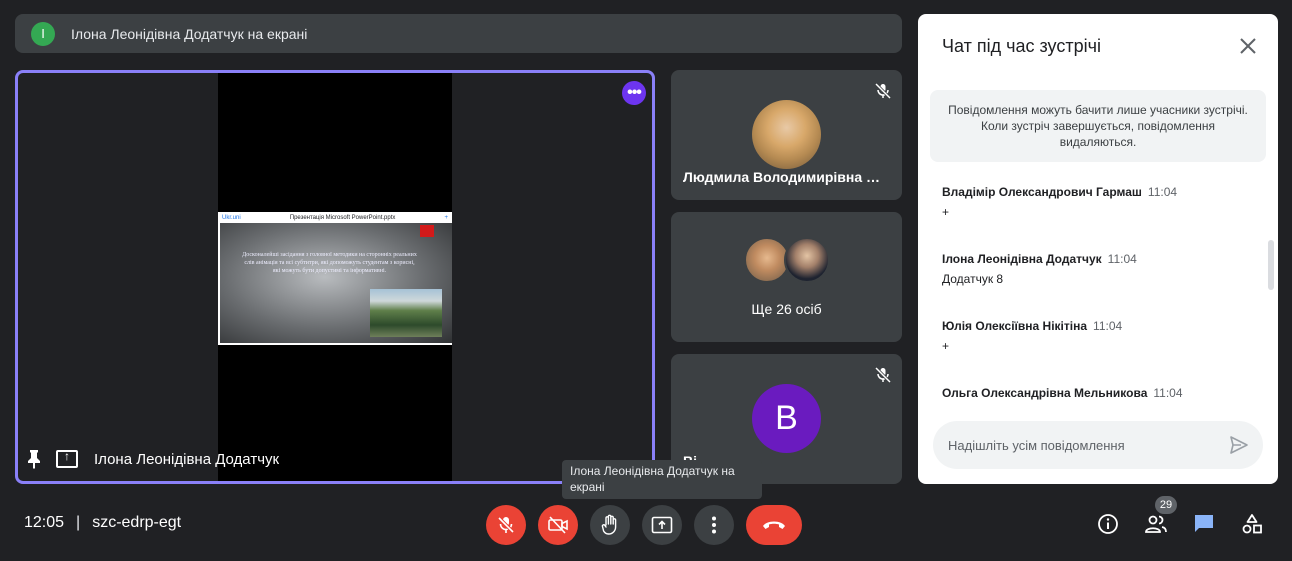 The width and height of the screenshot is (1292, 561). I want to click on call-end-icon, so click(774, 525).